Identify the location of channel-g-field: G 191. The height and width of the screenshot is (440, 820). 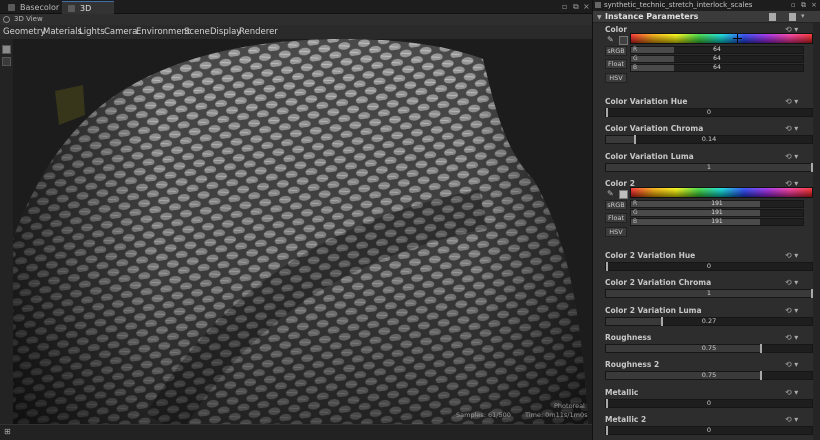
(717, 213).